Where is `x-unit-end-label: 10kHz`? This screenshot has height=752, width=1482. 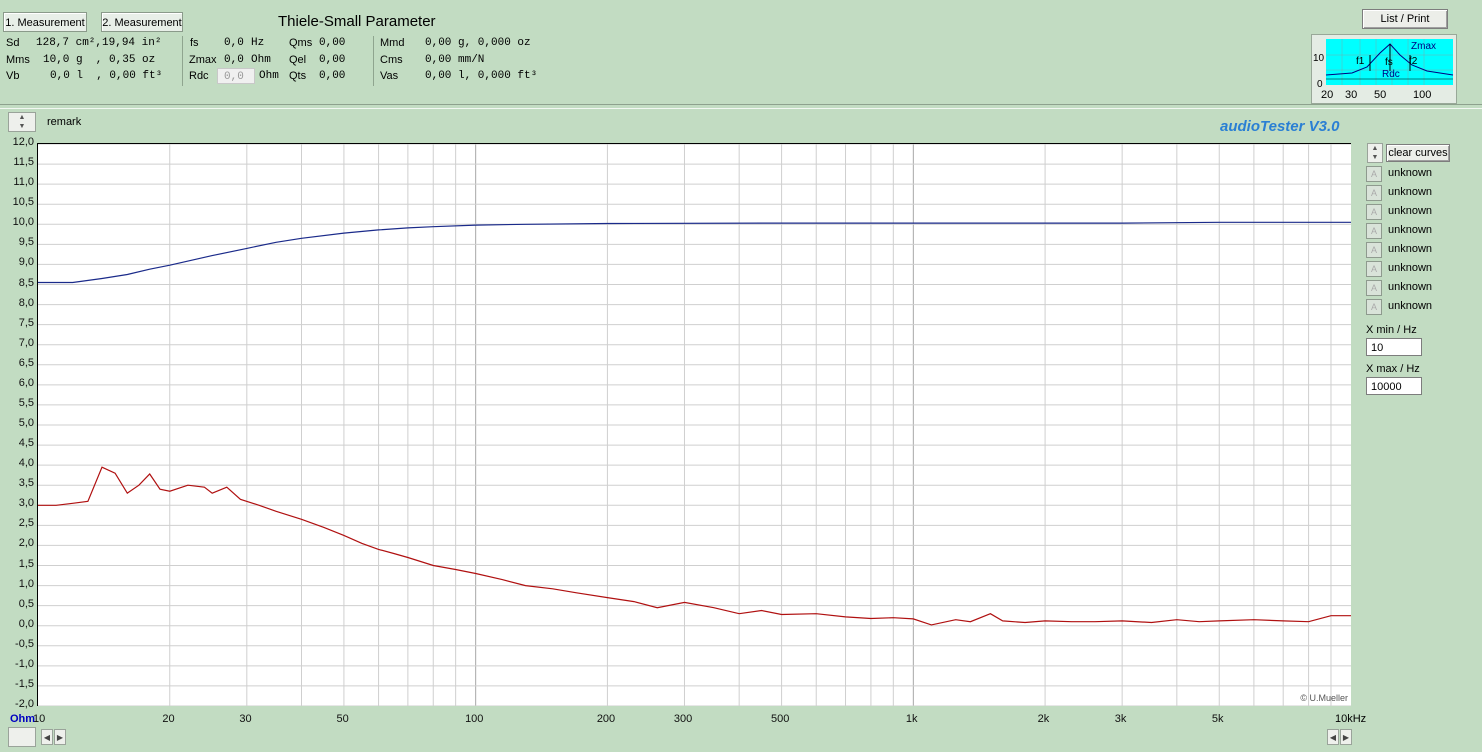 x-unit-end-label: 10kHz is located at coordinates (1351, 719).